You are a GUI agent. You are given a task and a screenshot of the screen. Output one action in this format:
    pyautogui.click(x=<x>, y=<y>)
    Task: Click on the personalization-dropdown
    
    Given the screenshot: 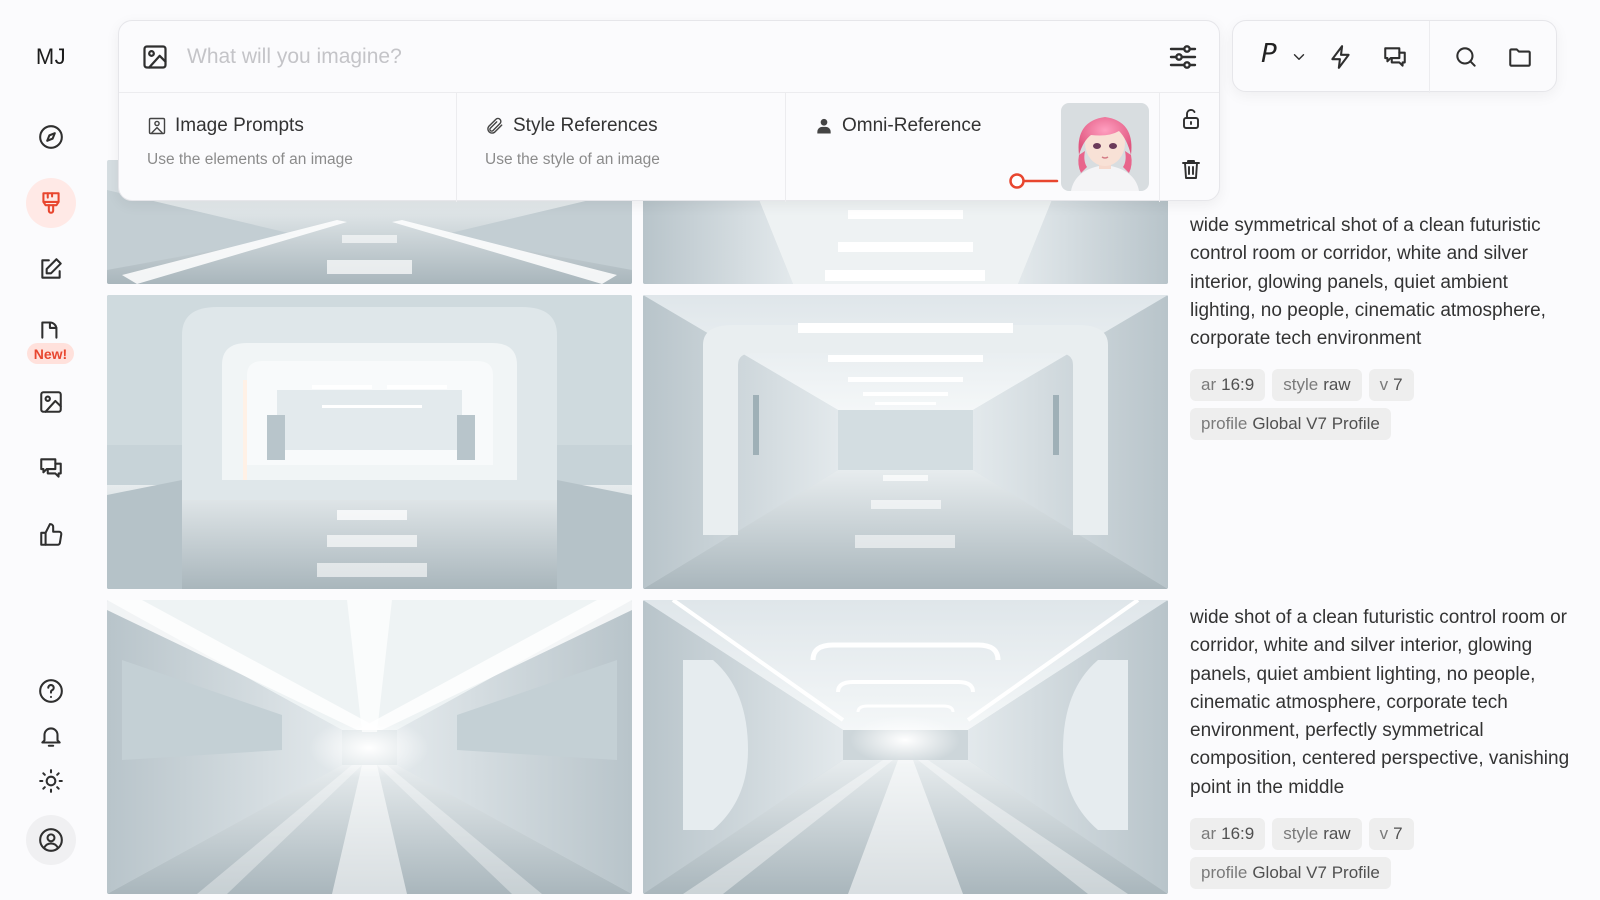 What is the action you would take?
    pyautogui.click(x=1299, y=57)
    